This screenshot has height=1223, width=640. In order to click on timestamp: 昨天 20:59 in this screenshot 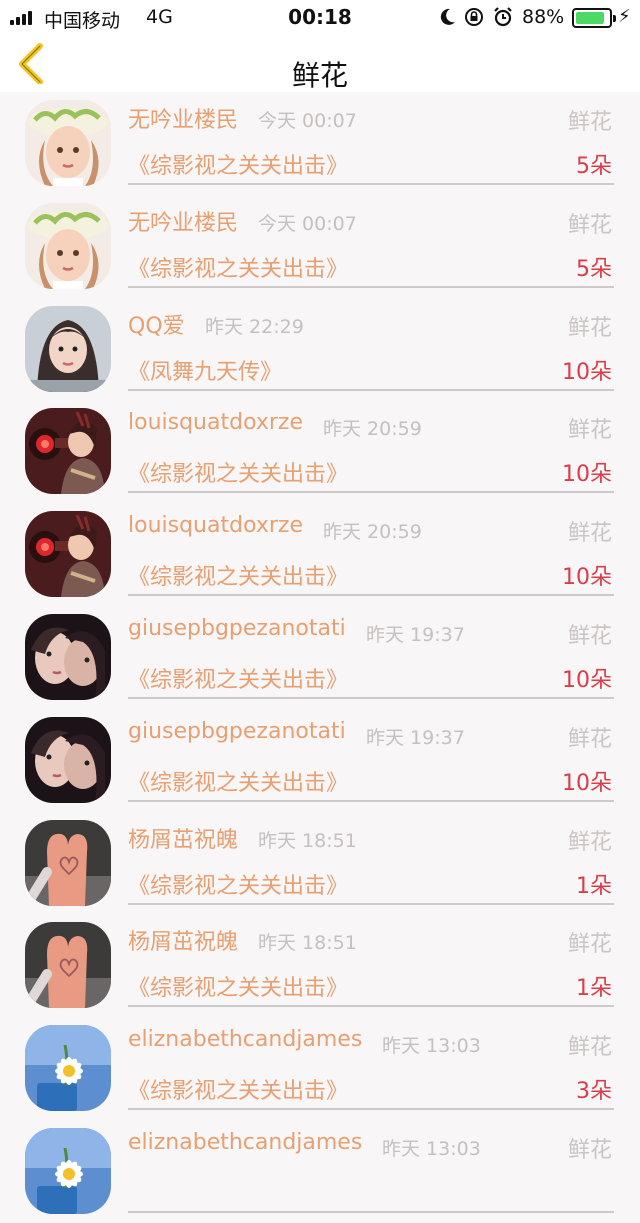, I will do `click(372, 532)`.